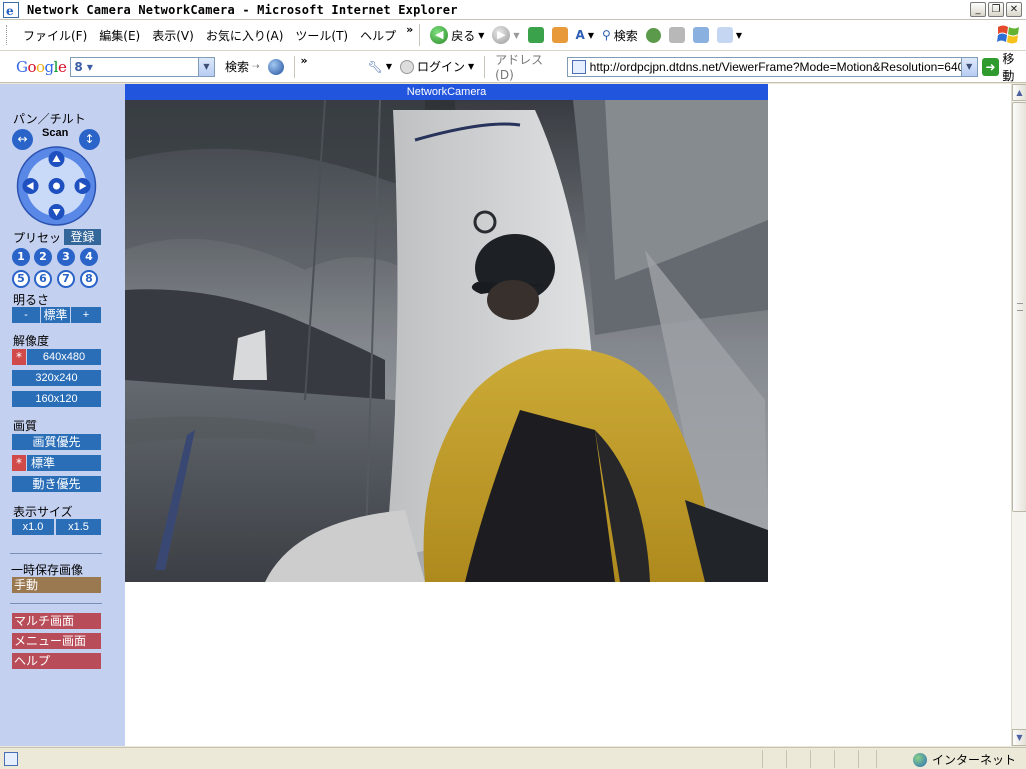  Describe the element at coordinates (978, 9) in the screenshot. I see `minimize-button: _` at that location.